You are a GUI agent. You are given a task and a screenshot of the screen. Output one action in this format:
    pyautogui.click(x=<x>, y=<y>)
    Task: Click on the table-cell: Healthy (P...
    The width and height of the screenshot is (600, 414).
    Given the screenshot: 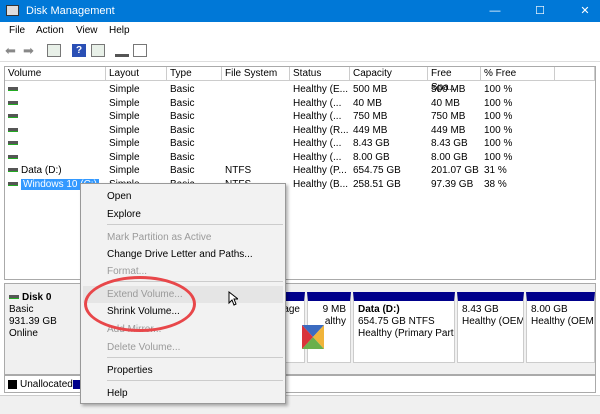 What is the action you would take?
    pyautogui.click(x=320, y=170)
    